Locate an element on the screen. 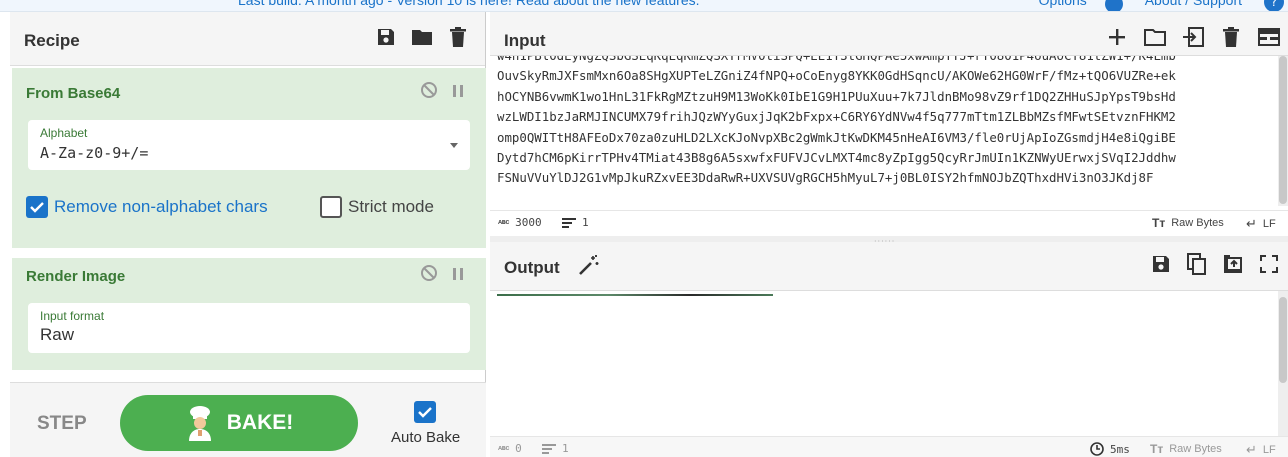  output-status-bar: ᴀʙᴄ 0 1 5ms Tт Raw Bytes ↵ LF is located at coordinates (889, 446).